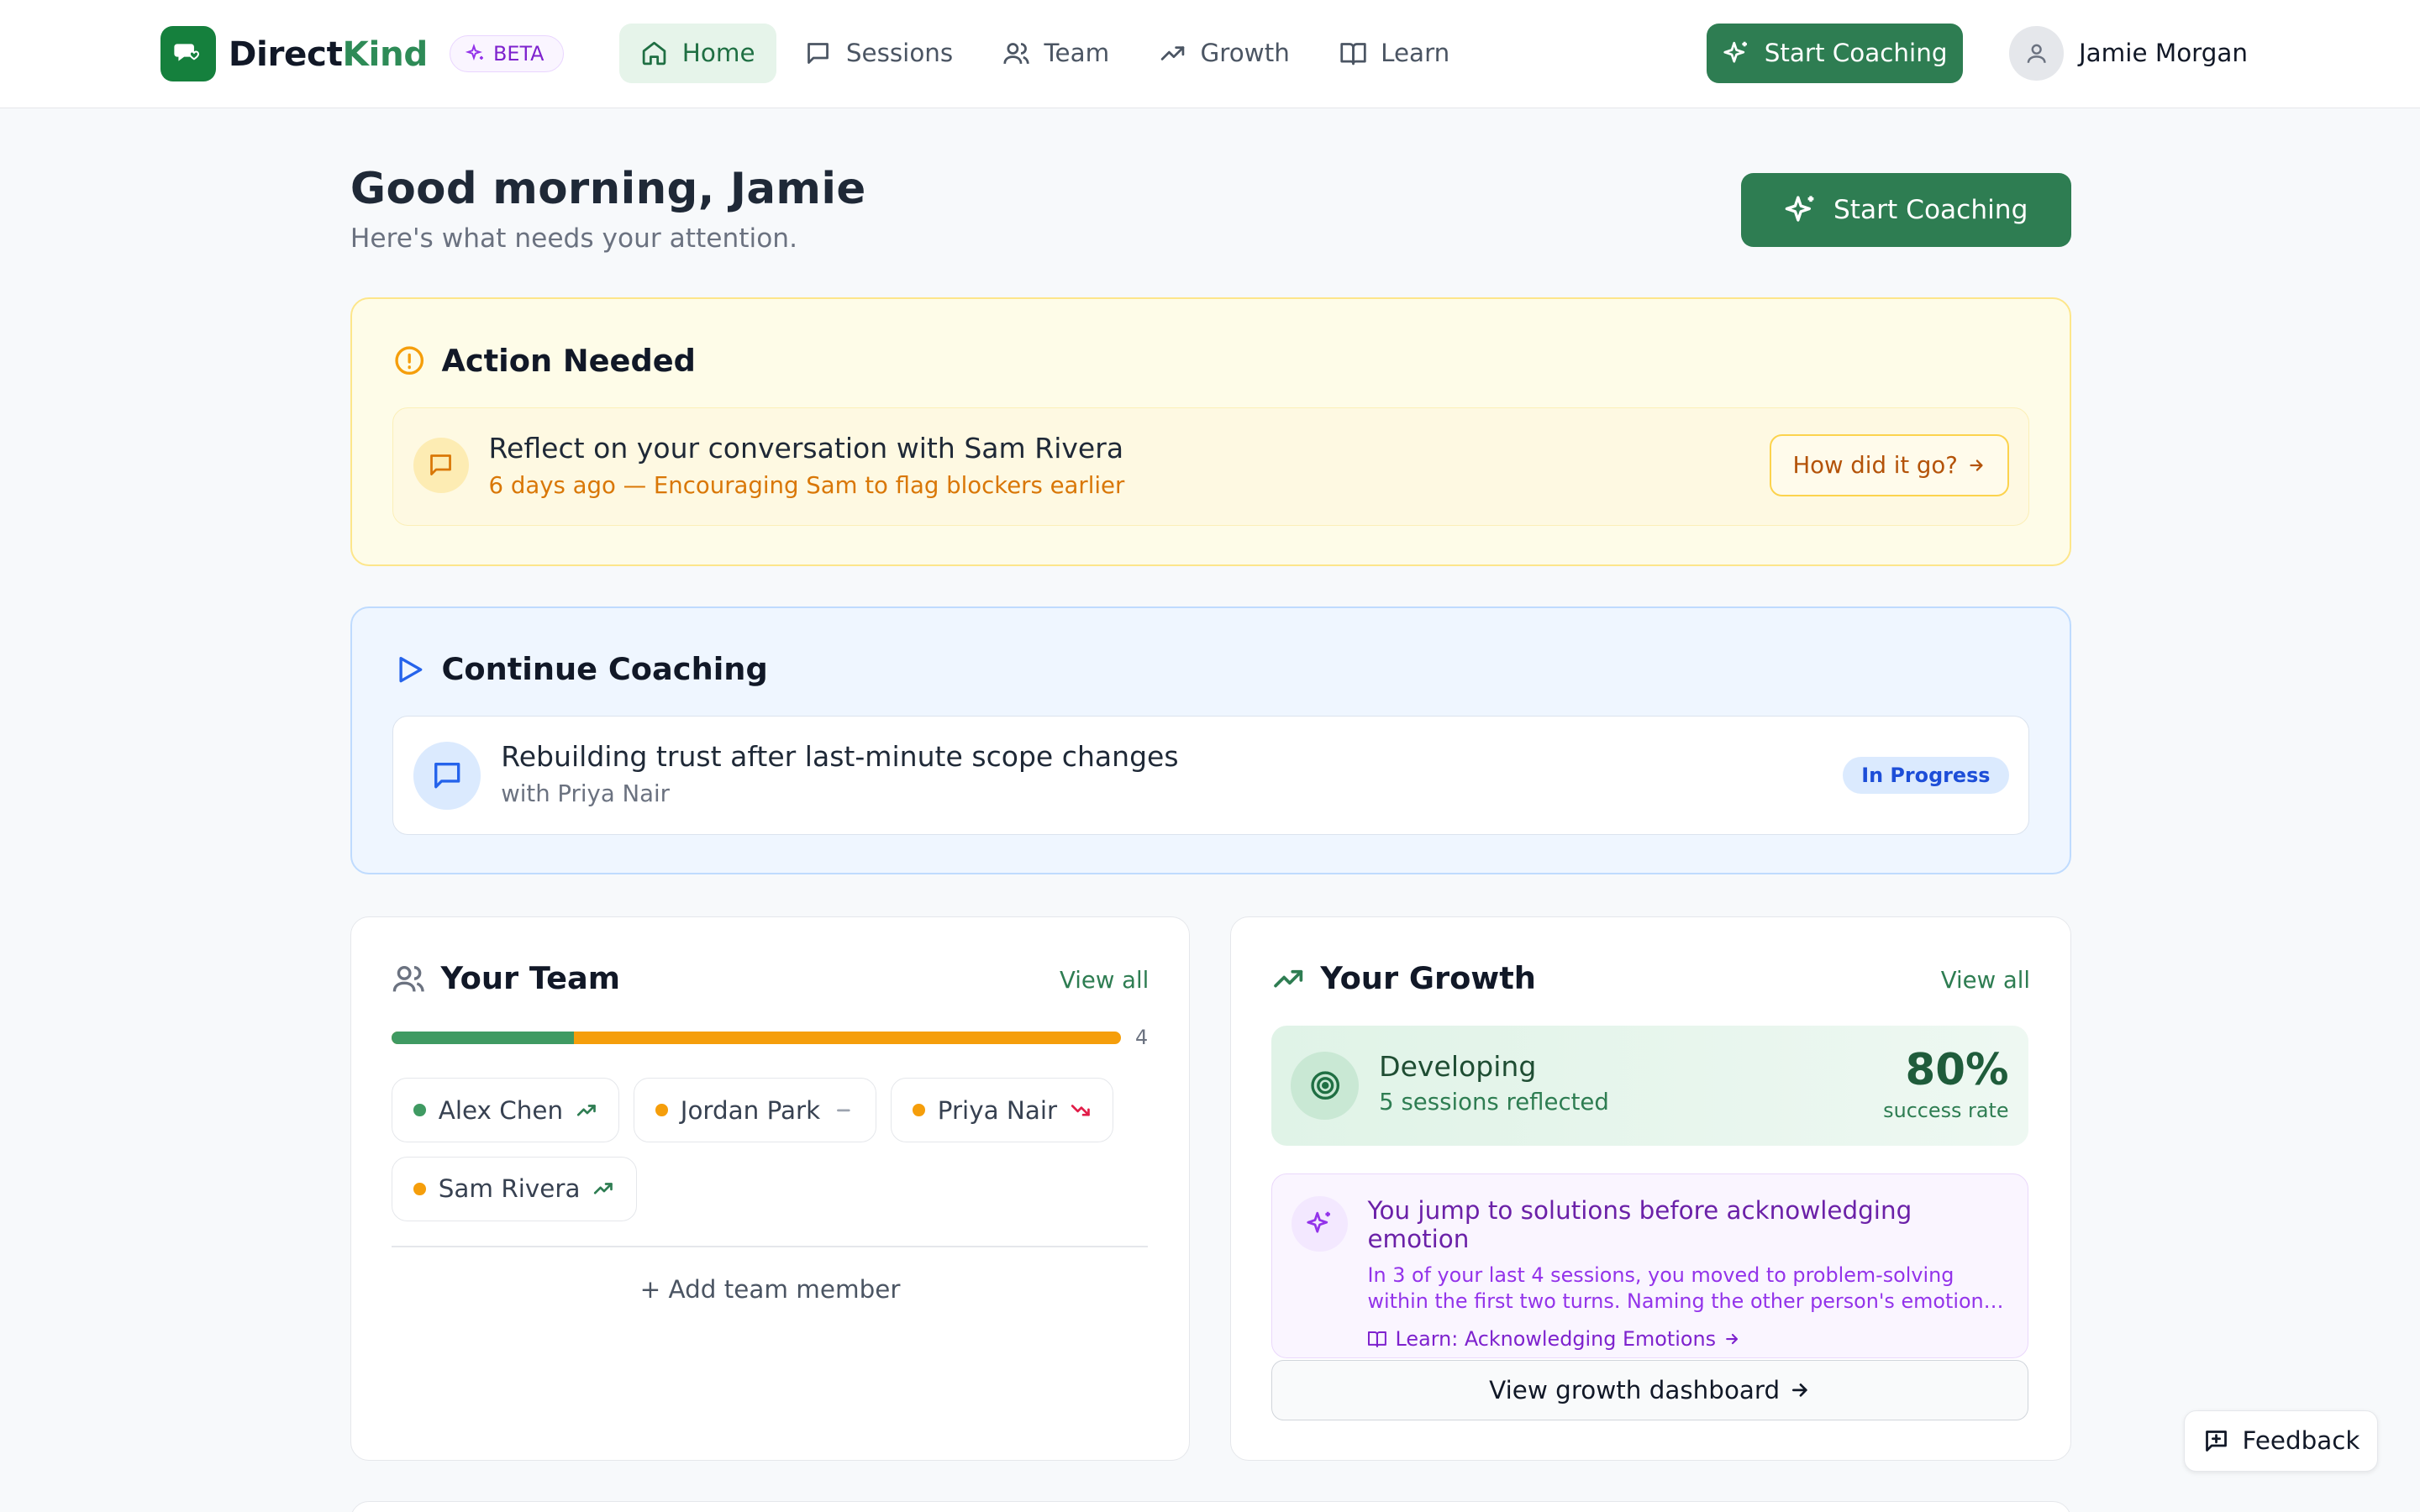 This screenshot has height=1512, width=2420. Describe the element at coordinates (1458, 1066) in the screenshot. I see `growth-level: Developing` at that location.